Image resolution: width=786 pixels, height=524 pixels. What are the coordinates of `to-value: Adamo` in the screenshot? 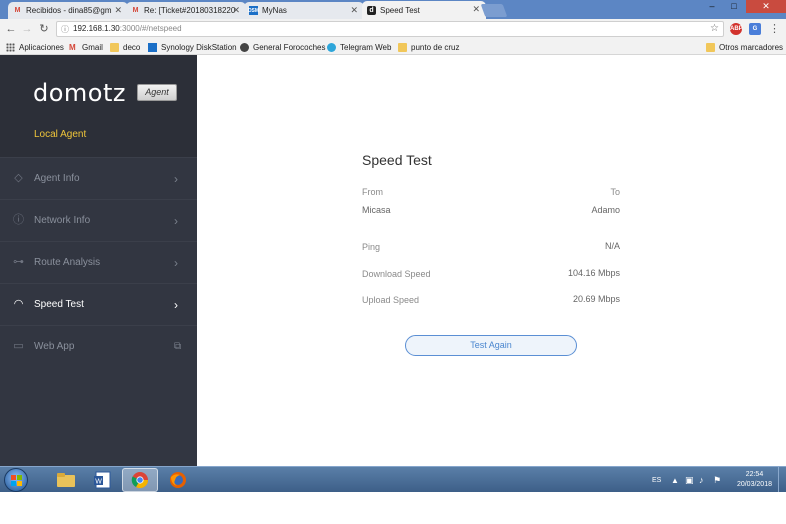 It's located at (605, 210).